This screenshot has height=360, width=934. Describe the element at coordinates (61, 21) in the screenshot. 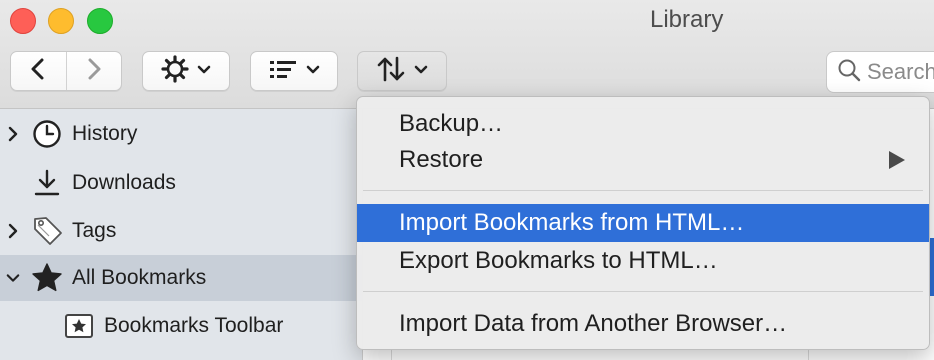

I see `minimize-window-button` at that location.